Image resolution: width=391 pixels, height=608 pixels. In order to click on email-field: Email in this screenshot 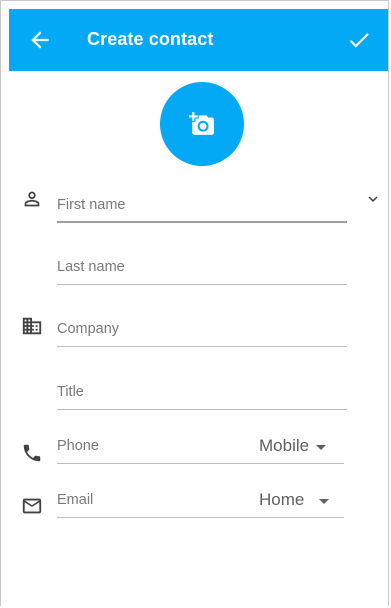, I will do `click(150, 503)`.